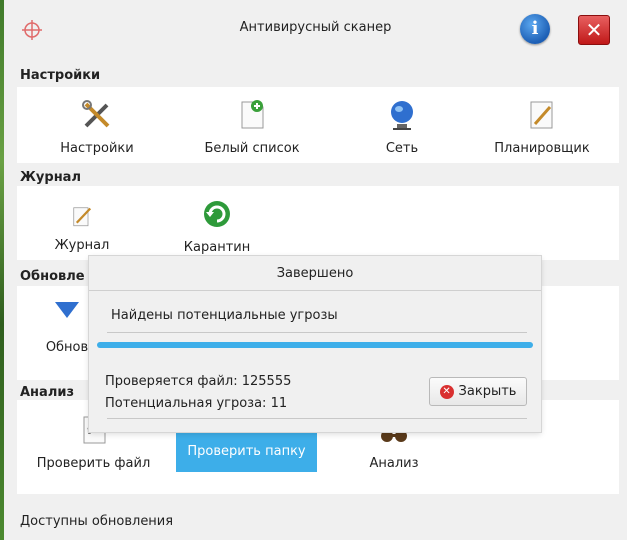 This screenshot has width=627, height=540. What do you see at coordinates (315, 290) in the screenshot?
I see `dialog-title-separator` at bounding box center [315, 290].